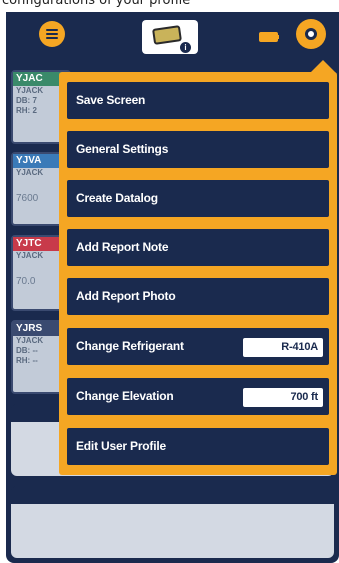  Describe the element at coordinates (198, 198) in the screenshot. I see `menu-item-create-datalog: Create Datalog` at that location.